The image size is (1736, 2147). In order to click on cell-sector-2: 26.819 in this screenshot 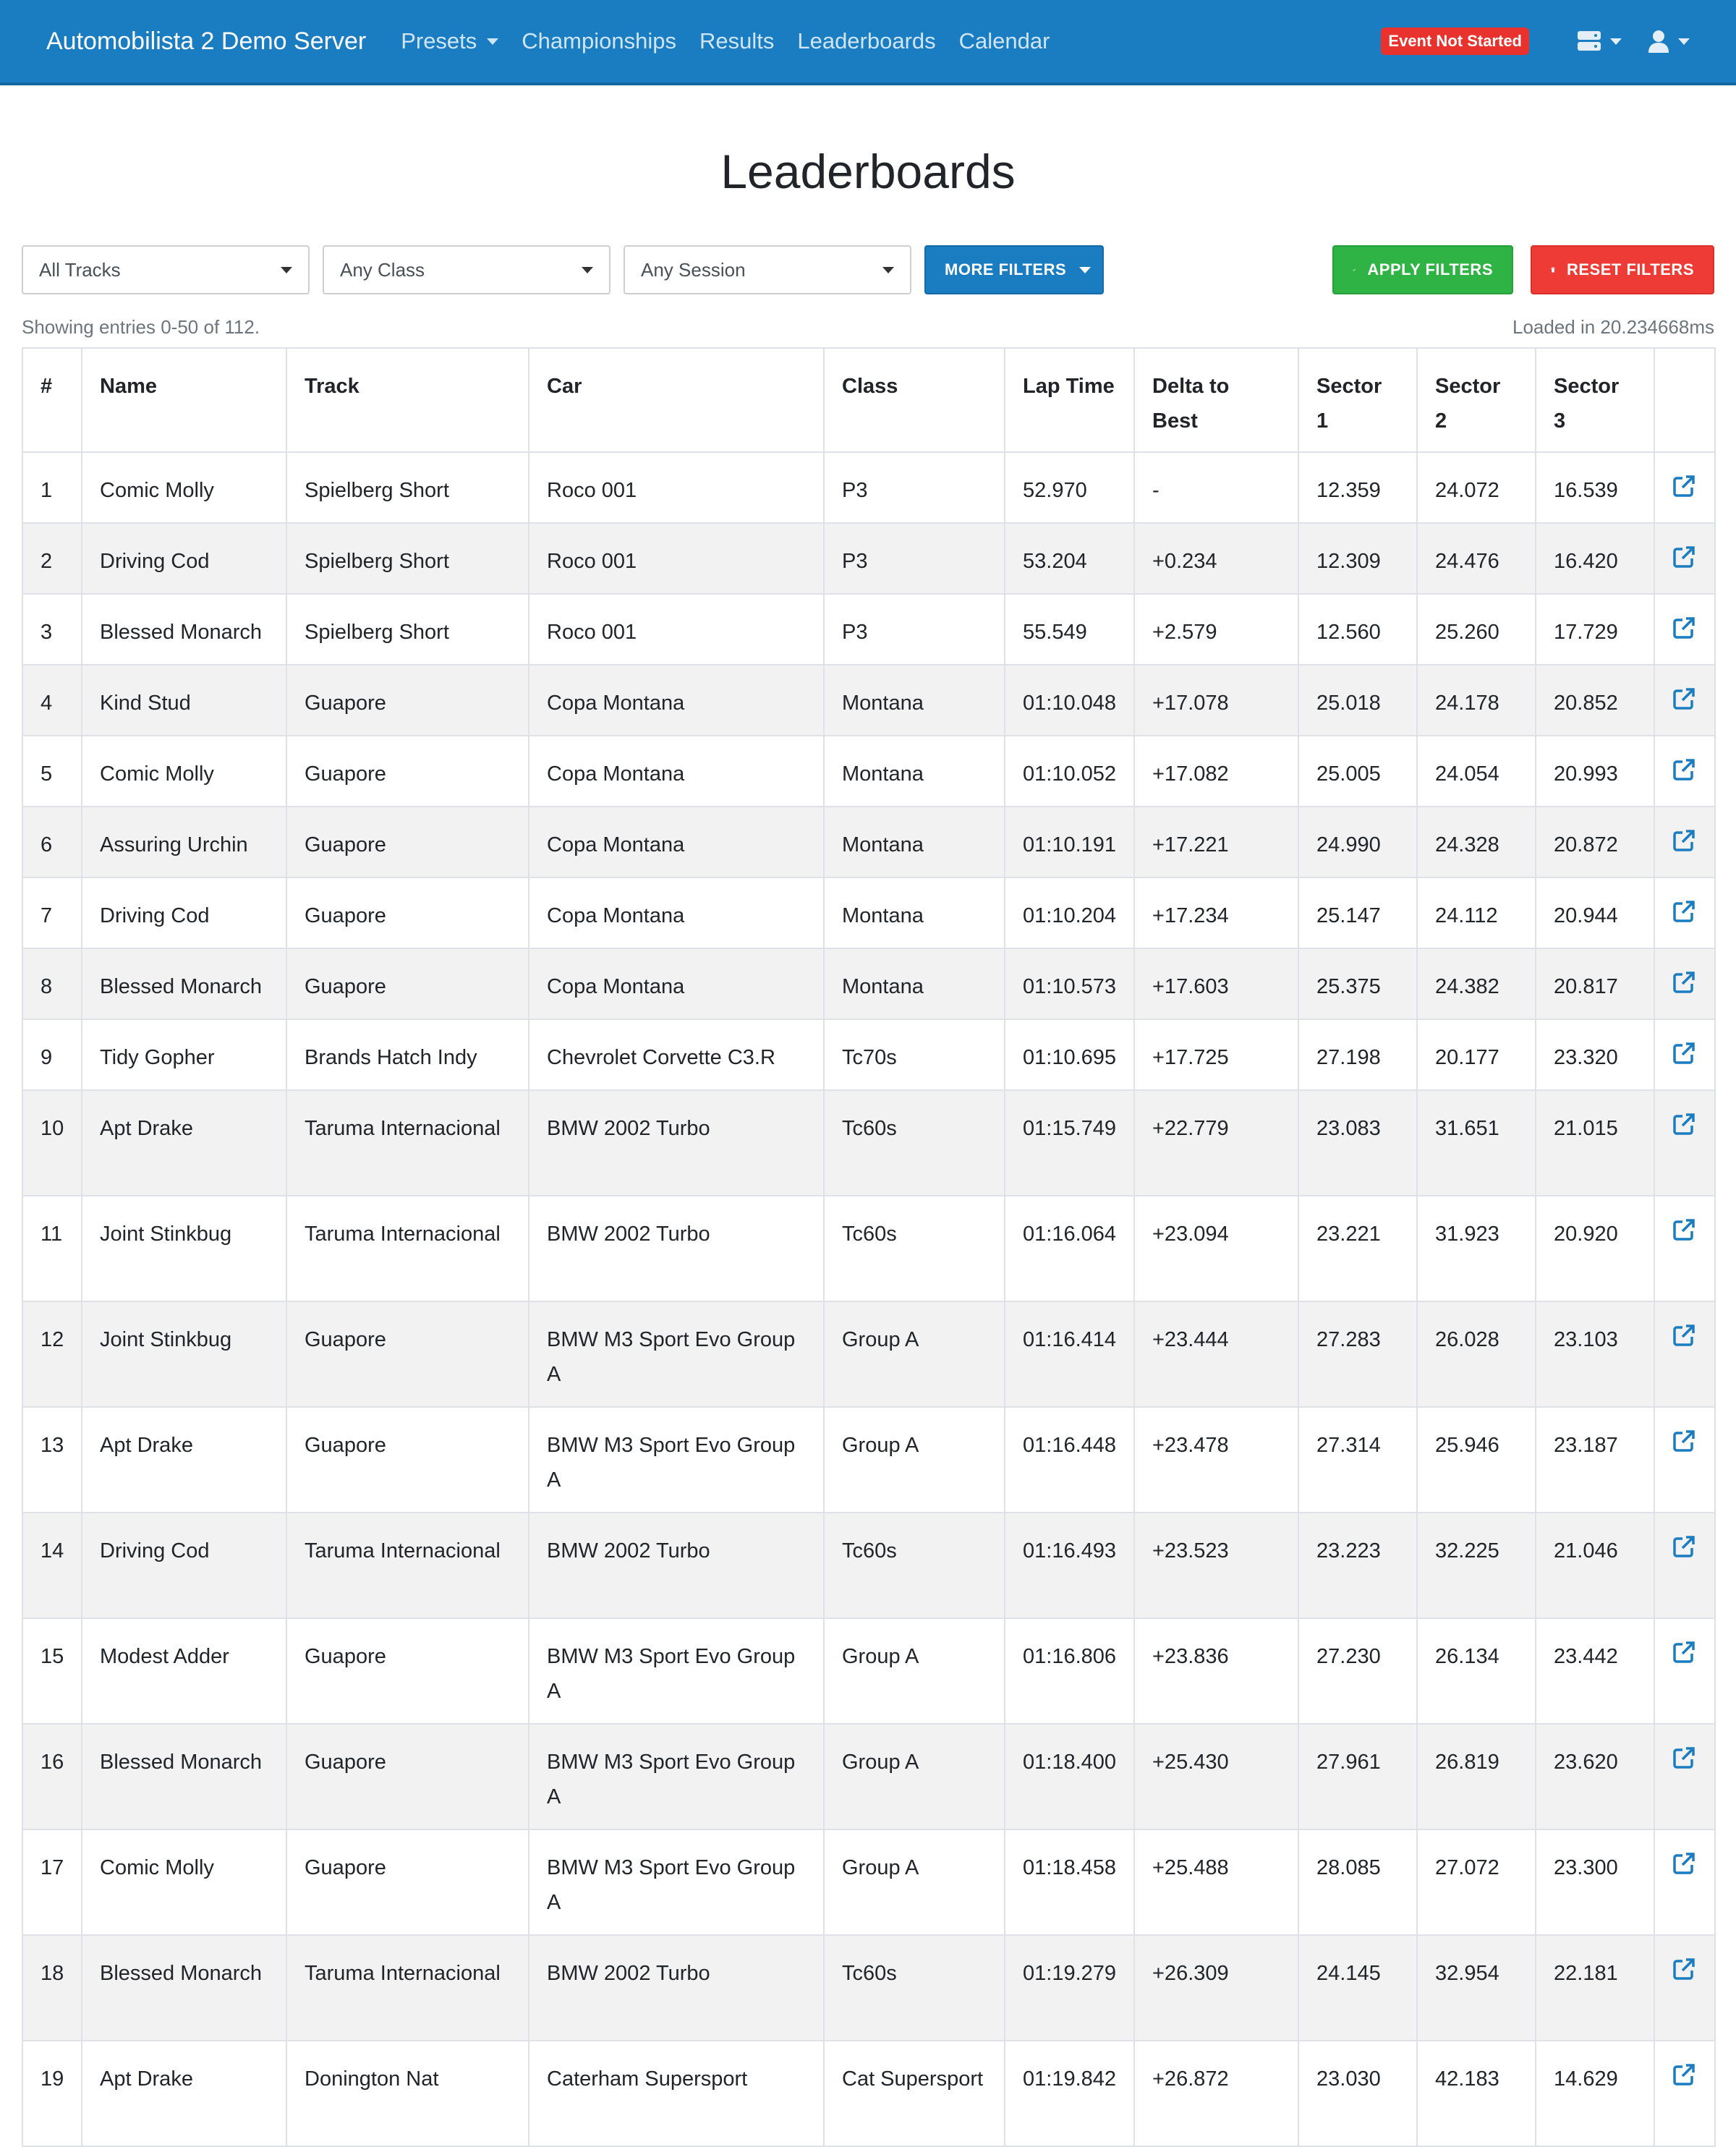, I will do `click(1476, 1776)`.